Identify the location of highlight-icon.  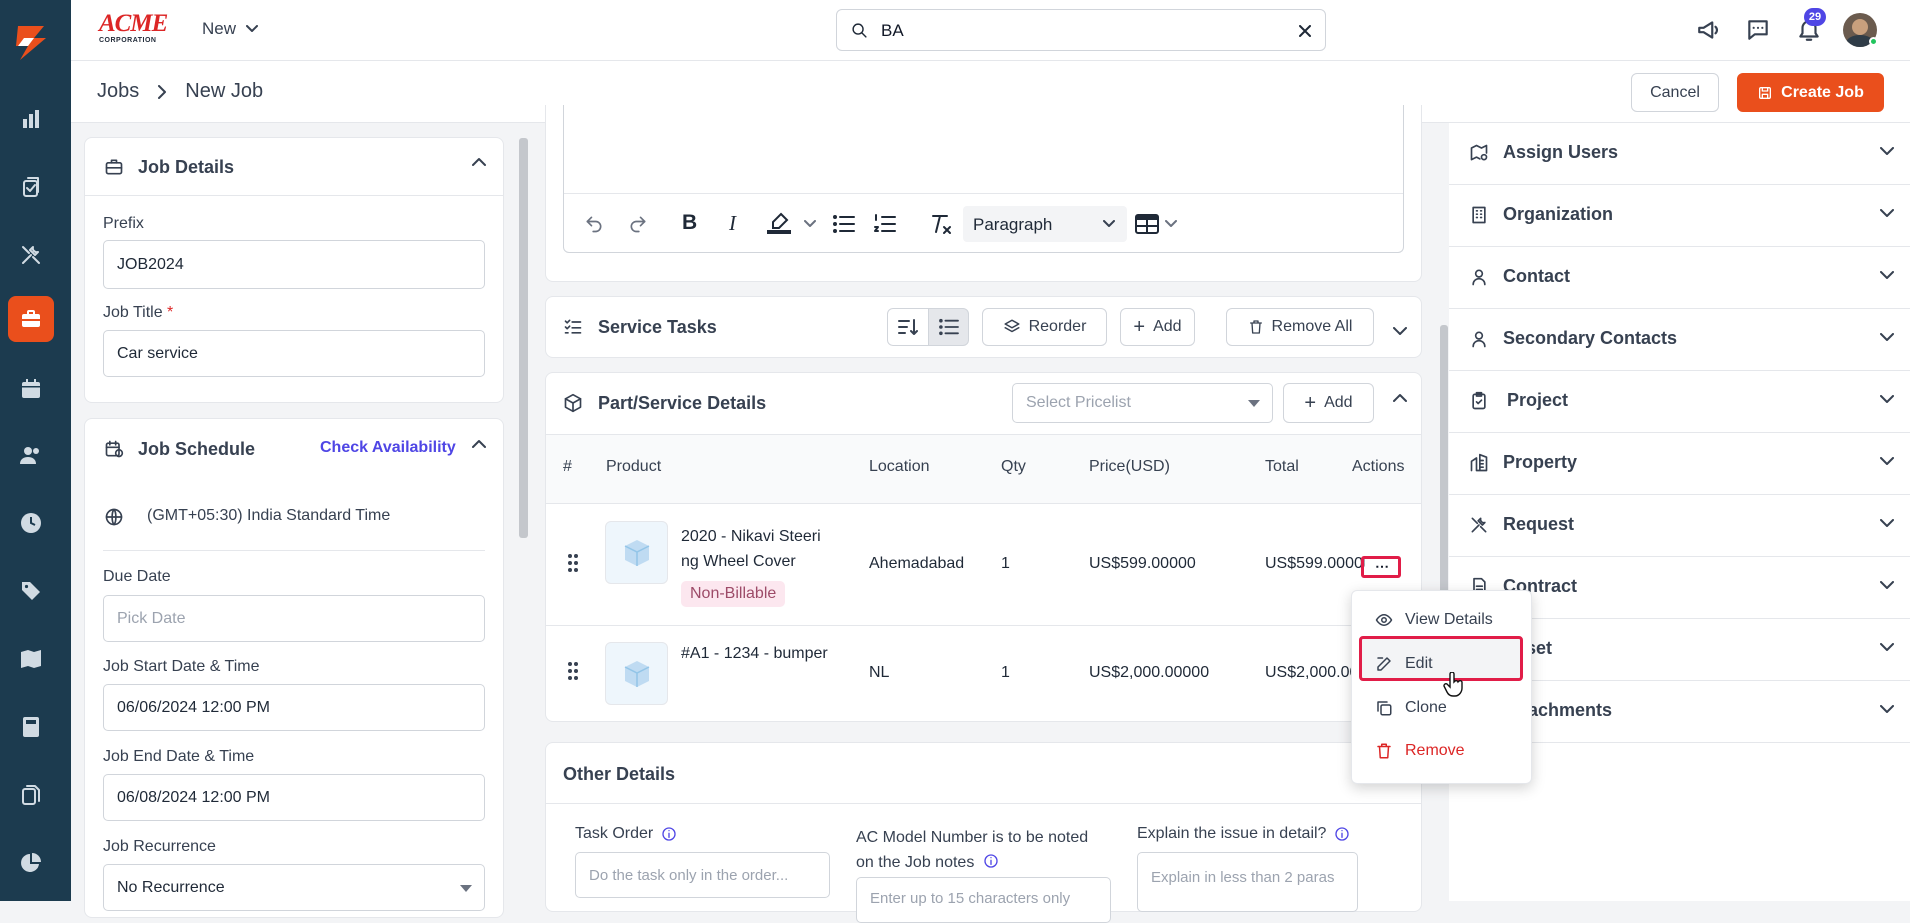
(779, 223).